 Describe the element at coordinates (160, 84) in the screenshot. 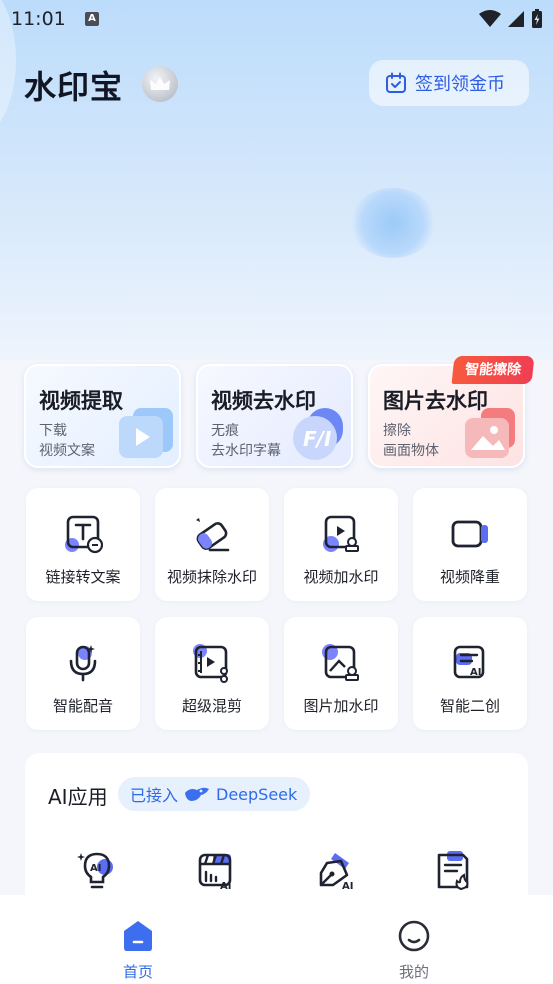

I see `crown-icon` at that location.